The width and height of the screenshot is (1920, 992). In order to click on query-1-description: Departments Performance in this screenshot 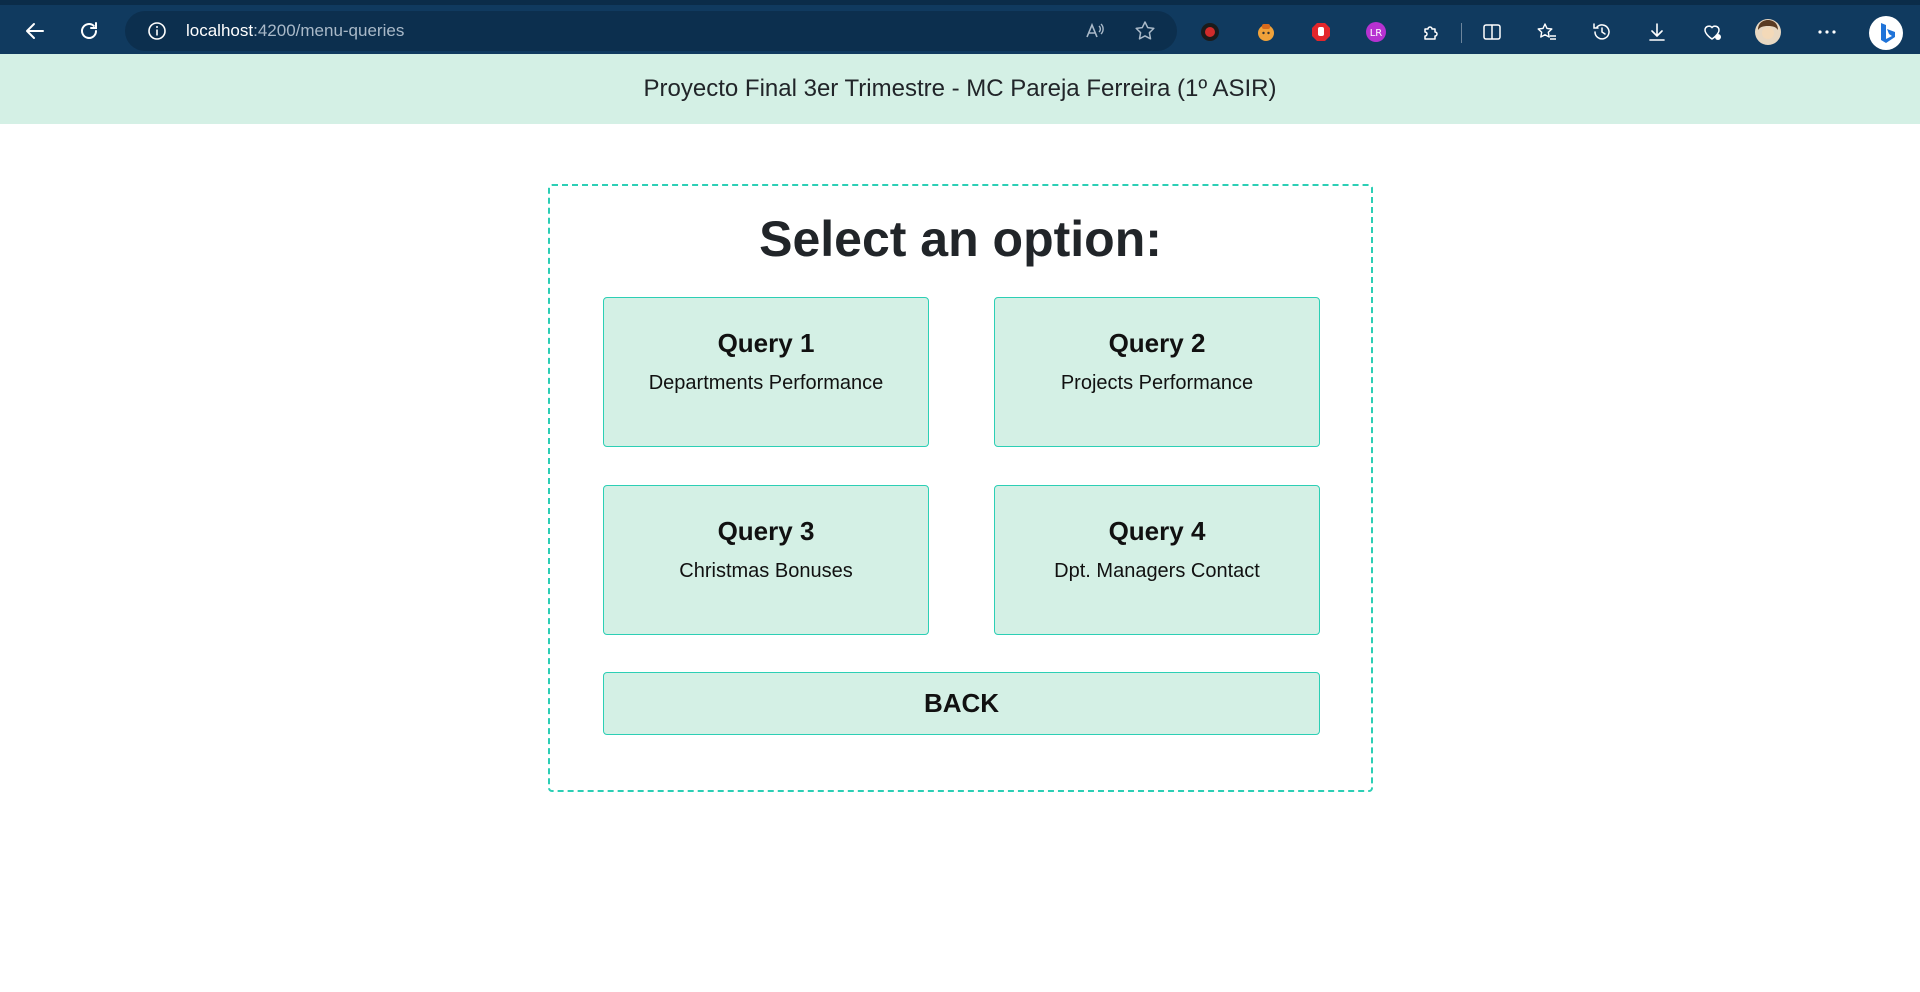, I will do `click(766, 383)`.